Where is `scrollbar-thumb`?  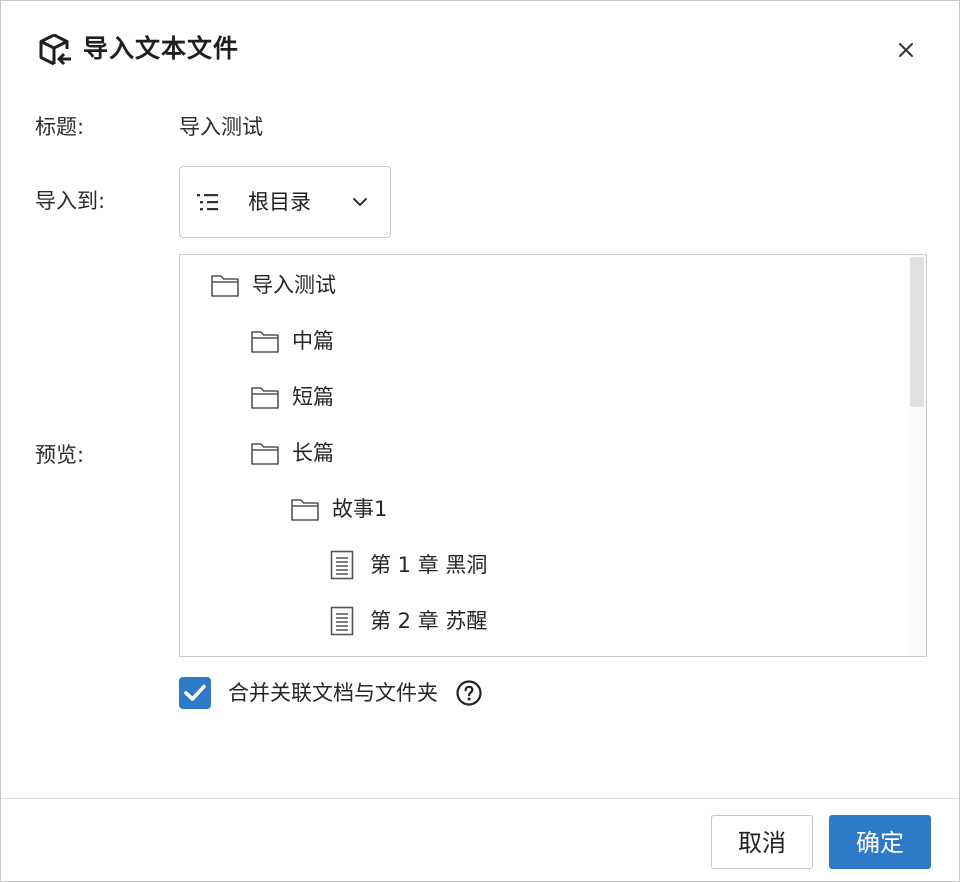
scrollbar-thumb is located at coordinates (917, 332).